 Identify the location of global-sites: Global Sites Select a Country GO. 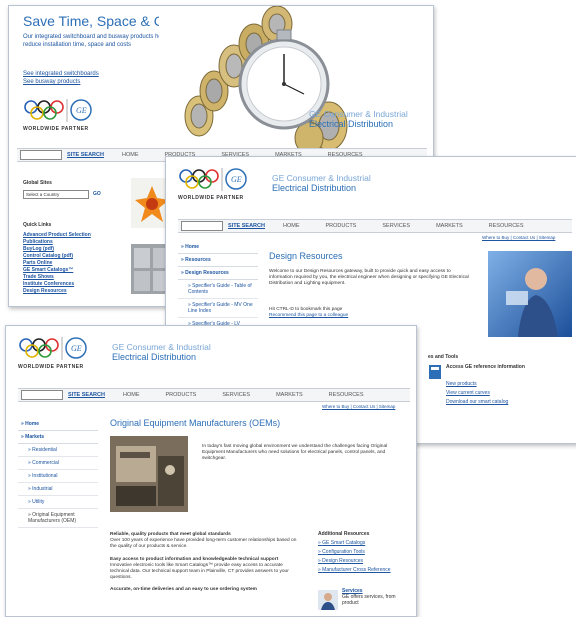
(62, 189).